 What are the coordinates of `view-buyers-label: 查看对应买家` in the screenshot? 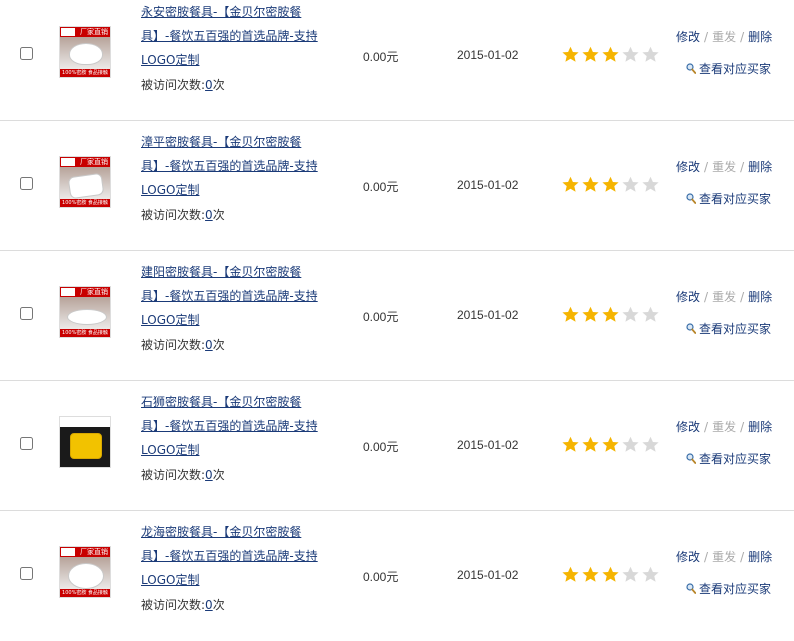 It's located at (735, 589).